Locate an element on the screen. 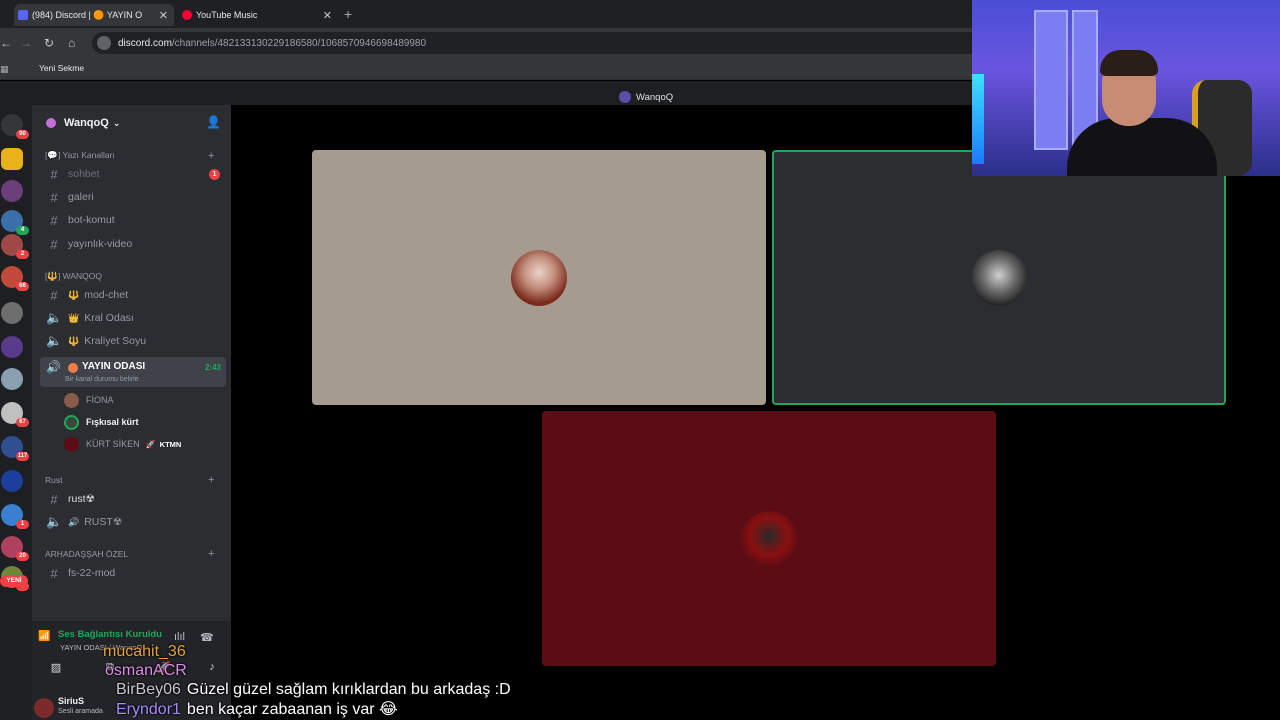  channel-kraliyet-soyu: 🔈 🔱 Kraliyet Soyu is located at coordinates (135, 341).